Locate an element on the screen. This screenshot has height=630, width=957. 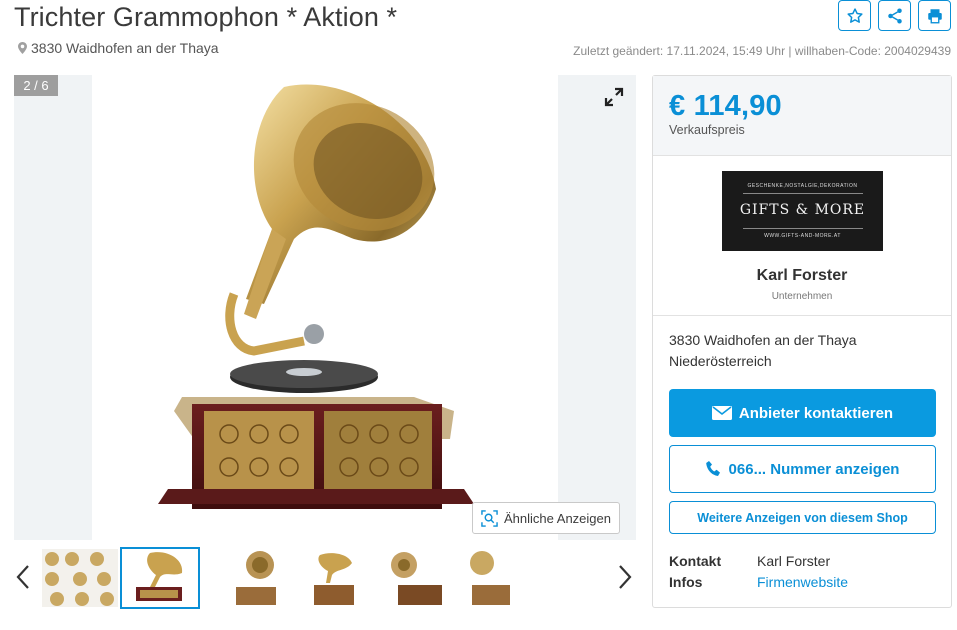
location-pin-icon is located at coordinates (22, 48).